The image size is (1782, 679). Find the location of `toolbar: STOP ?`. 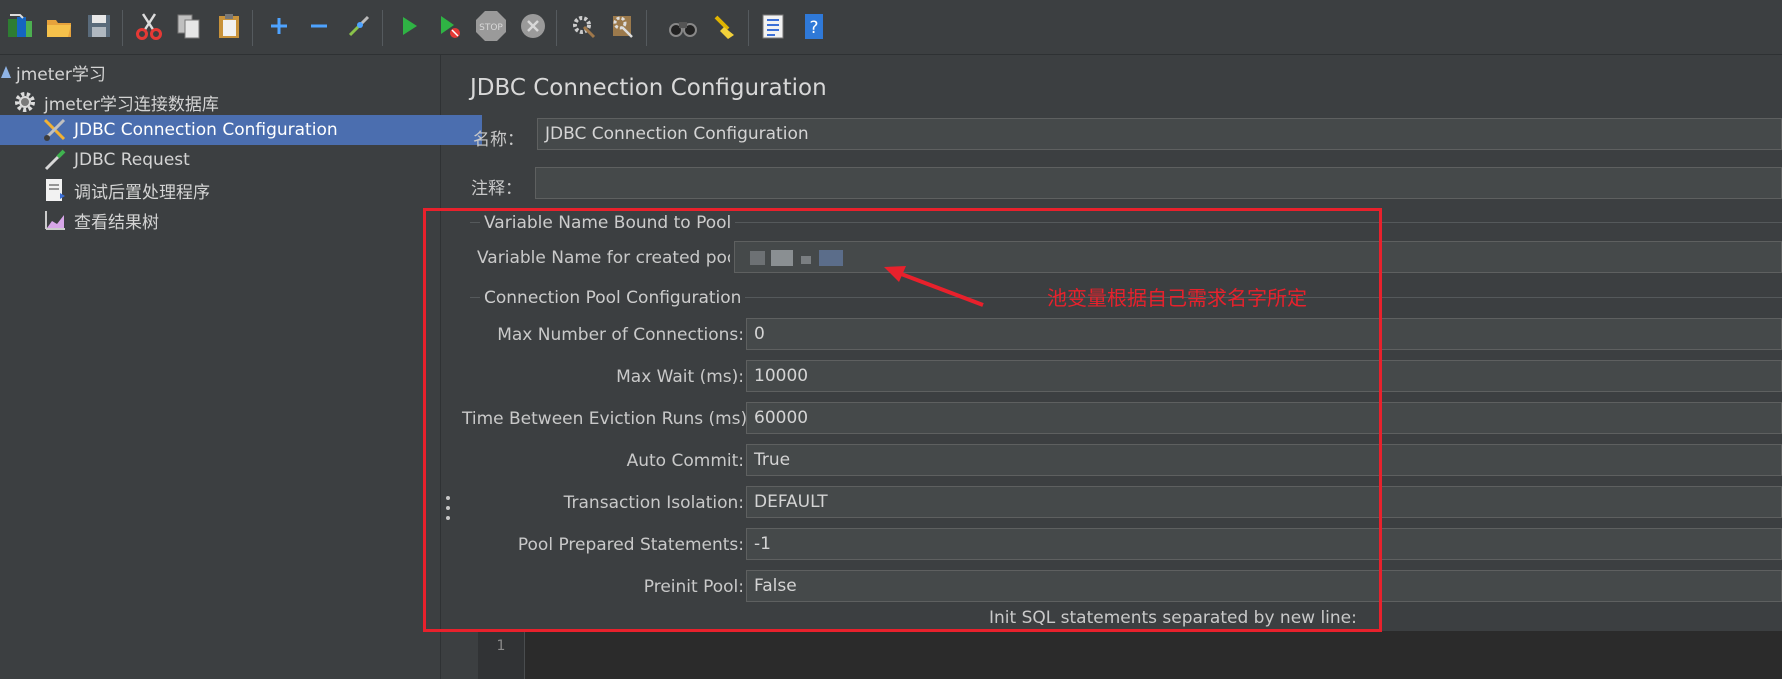

toolbar: STOP ? is located at coordinates (891, 27).